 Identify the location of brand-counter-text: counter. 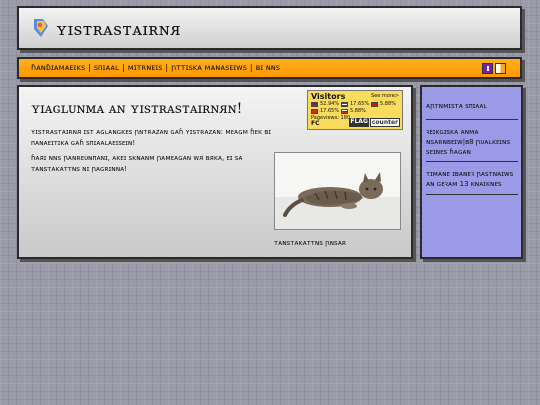
(384, 122).